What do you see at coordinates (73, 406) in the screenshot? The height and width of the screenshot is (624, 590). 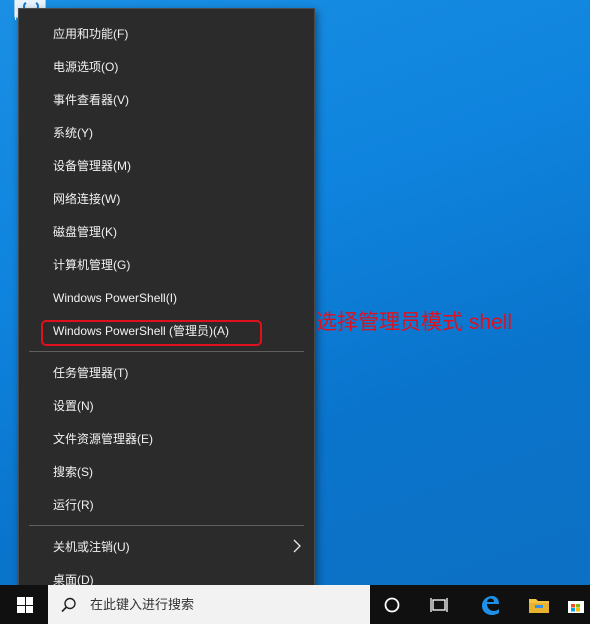 I see `menu-item-label: 设置(N)` at bounding box center [73, 406].